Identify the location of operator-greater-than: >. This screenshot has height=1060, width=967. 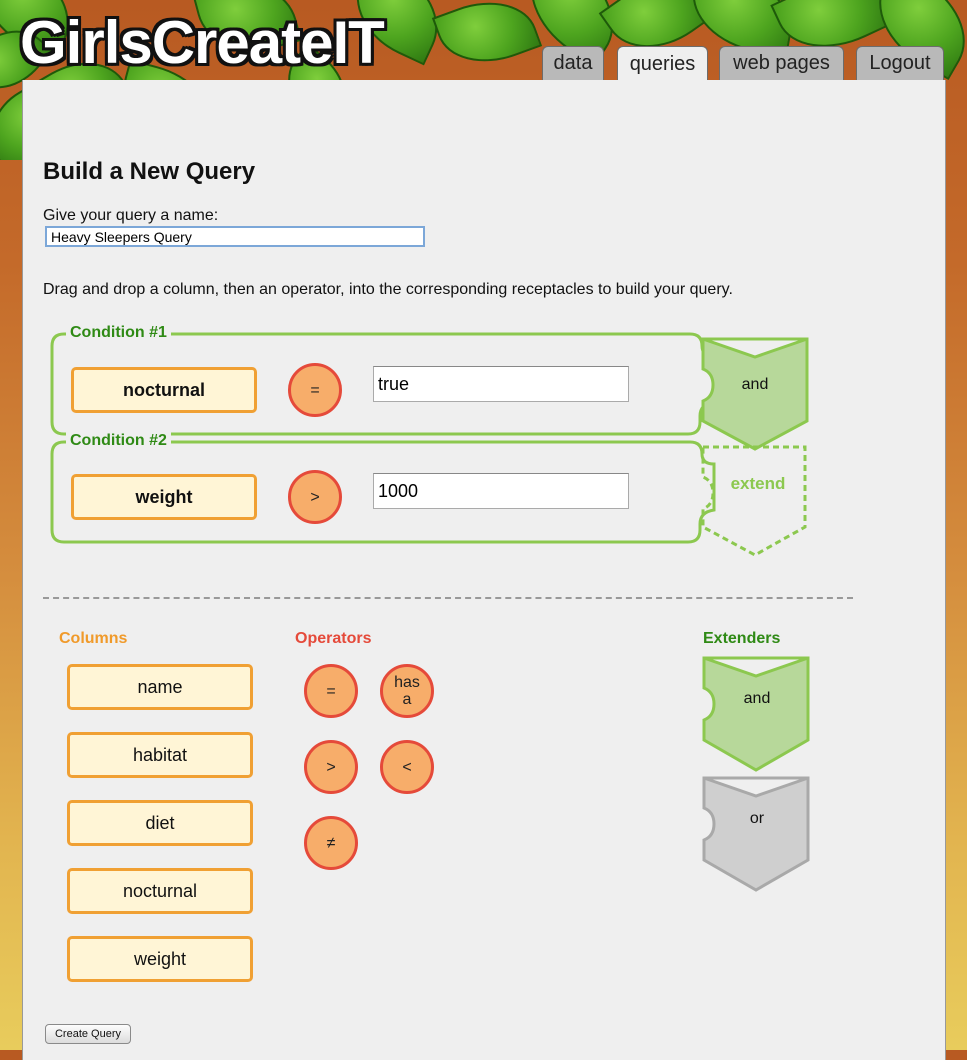
(331, 767).